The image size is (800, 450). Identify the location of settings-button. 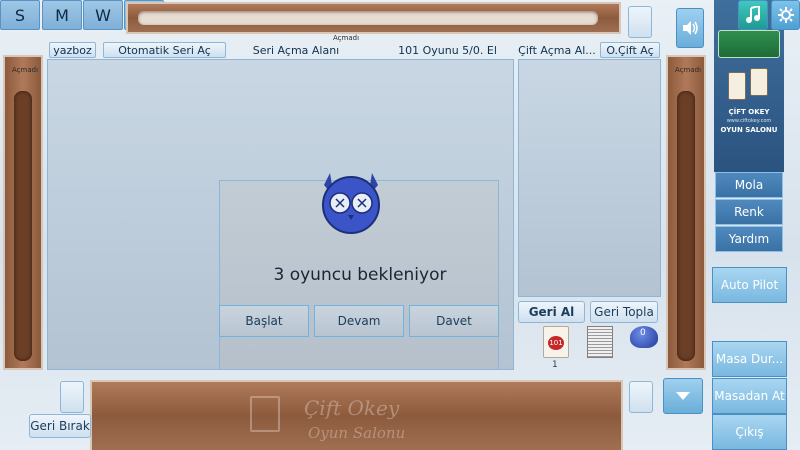
(785, 15).